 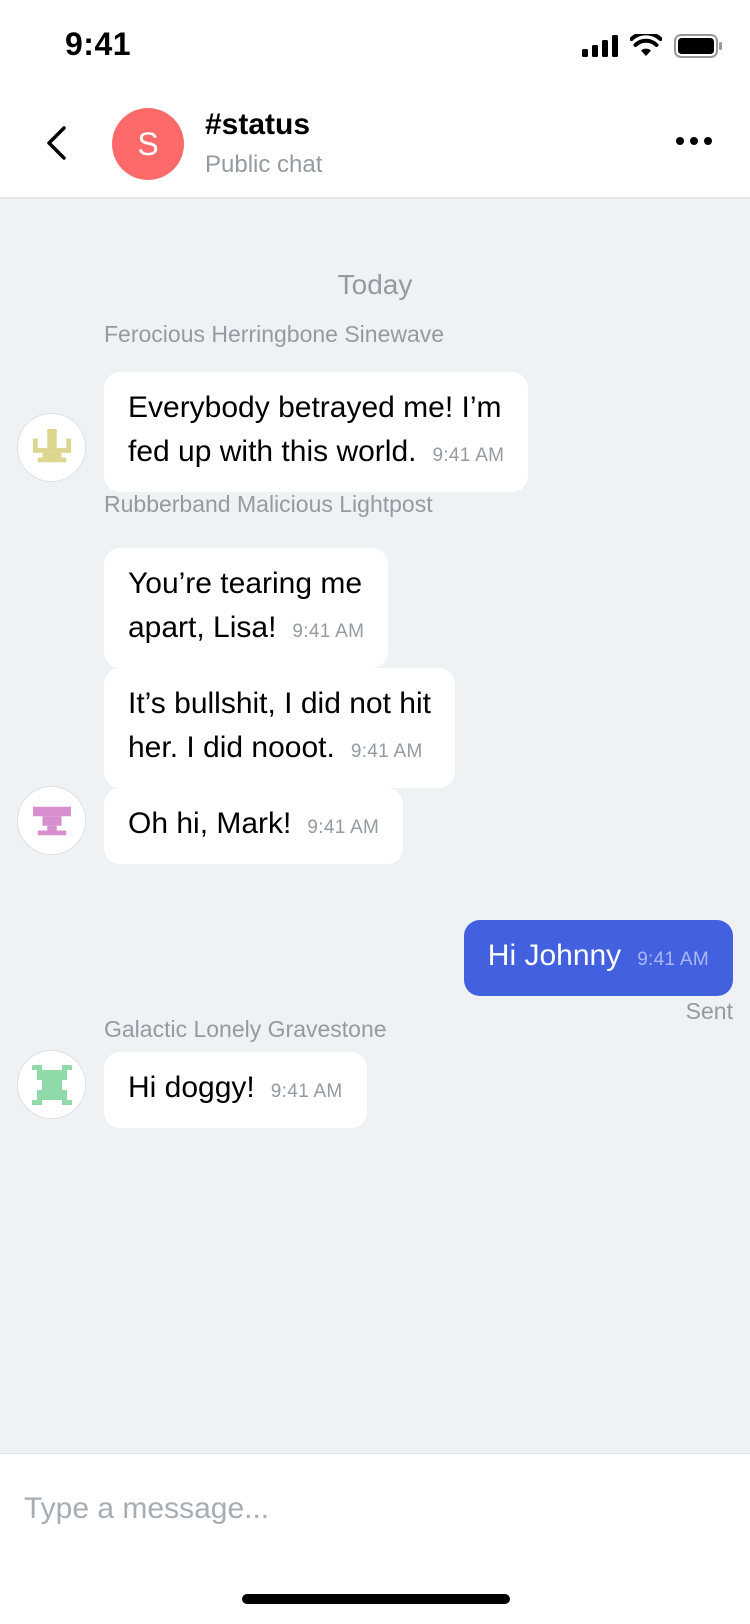 I want to click on pink-pixel-identicon-icon, so click(x=51, y=820).